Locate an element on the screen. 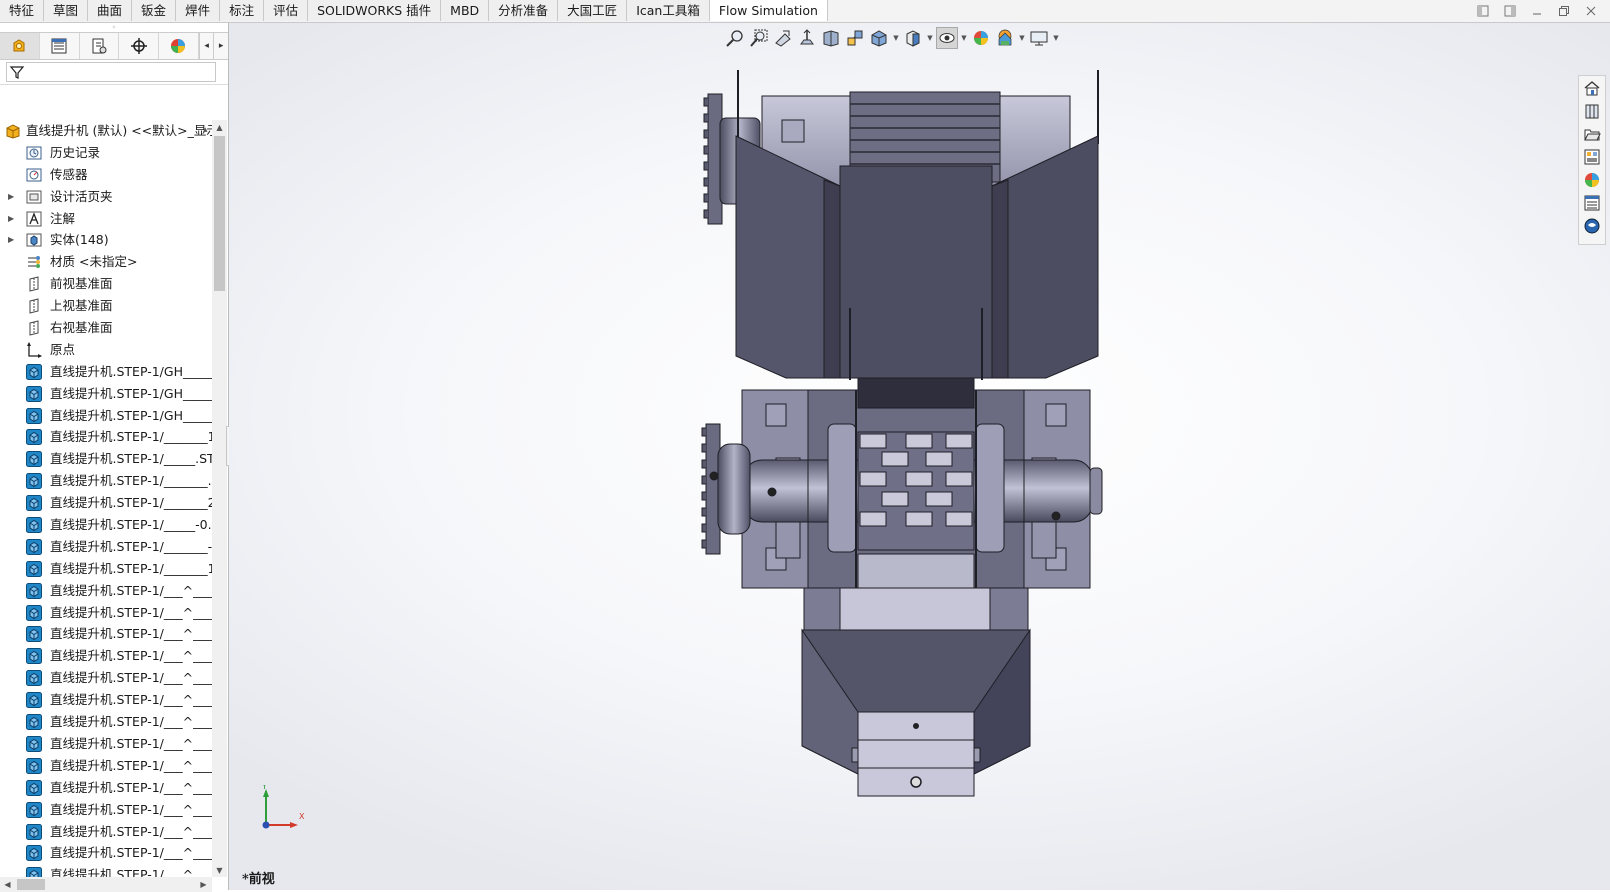 The height and width of the screenshot is (892, 1610). tile-right-icon is located at coordinates (1509, 11).